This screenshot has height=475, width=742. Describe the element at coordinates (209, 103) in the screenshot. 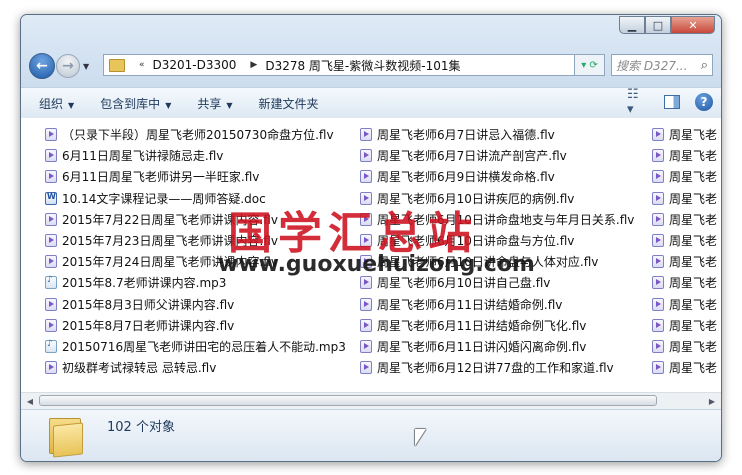

I see `share-label: 共享` at that location.